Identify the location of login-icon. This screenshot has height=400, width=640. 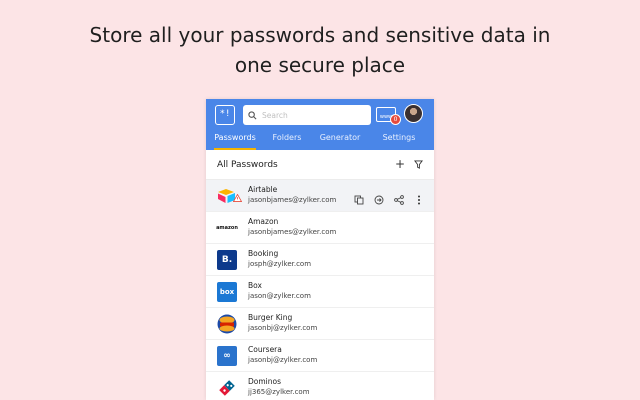
(379, 197).